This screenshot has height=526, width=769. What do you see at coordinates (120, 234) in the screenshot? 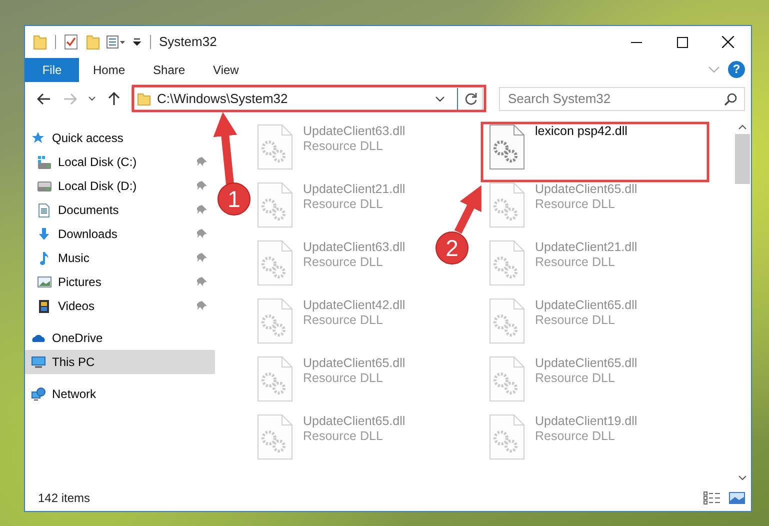
I see `nav-item: Downloads` at bounding box center [120, 234].